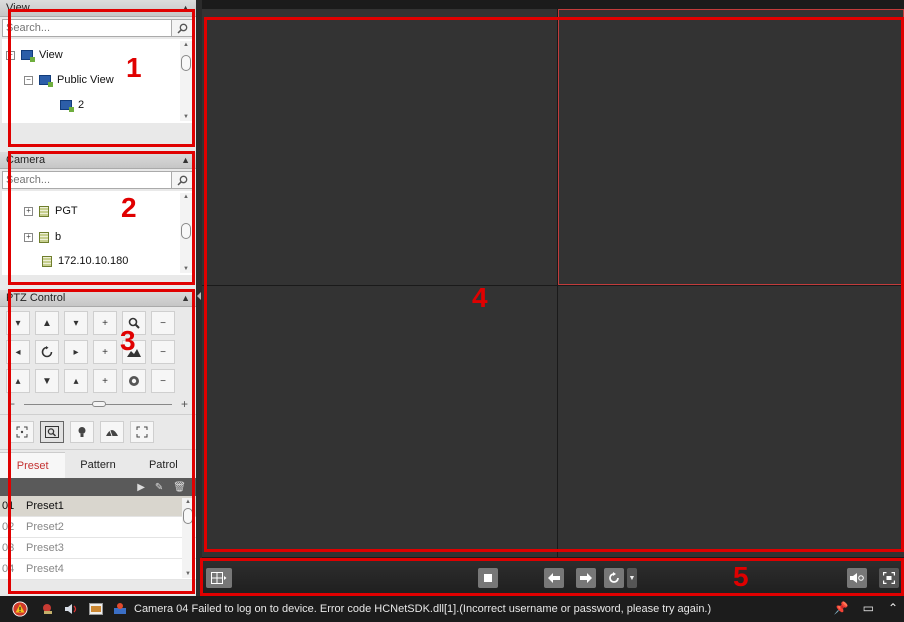 The height and width of the screenshot is (622, 904). What do you see at coordinates (34, 55) in the screenshot?
I see `tree-item-view: − View` at bounding box center [34, 55].